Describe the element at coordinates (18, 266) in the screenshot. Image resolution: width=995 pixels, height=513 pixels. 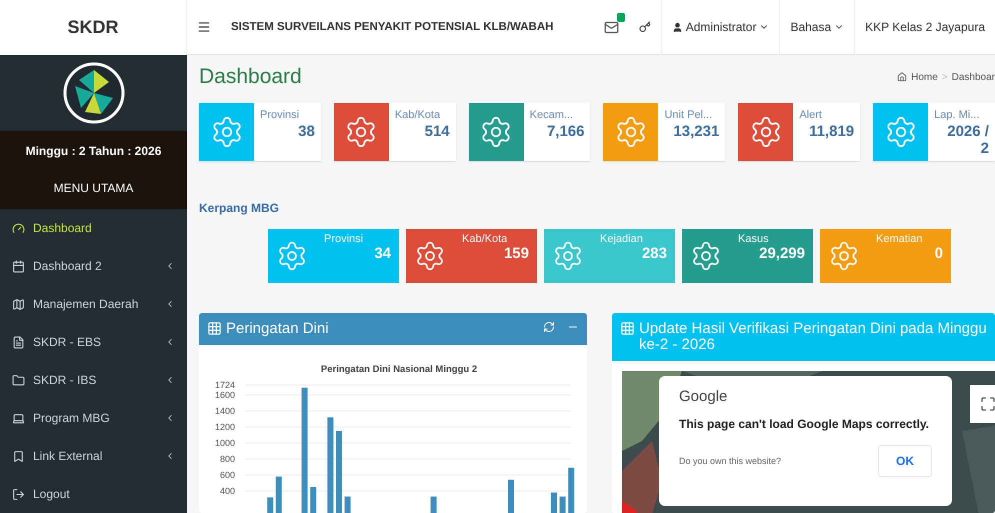
I see `calendar-icon` at that location.